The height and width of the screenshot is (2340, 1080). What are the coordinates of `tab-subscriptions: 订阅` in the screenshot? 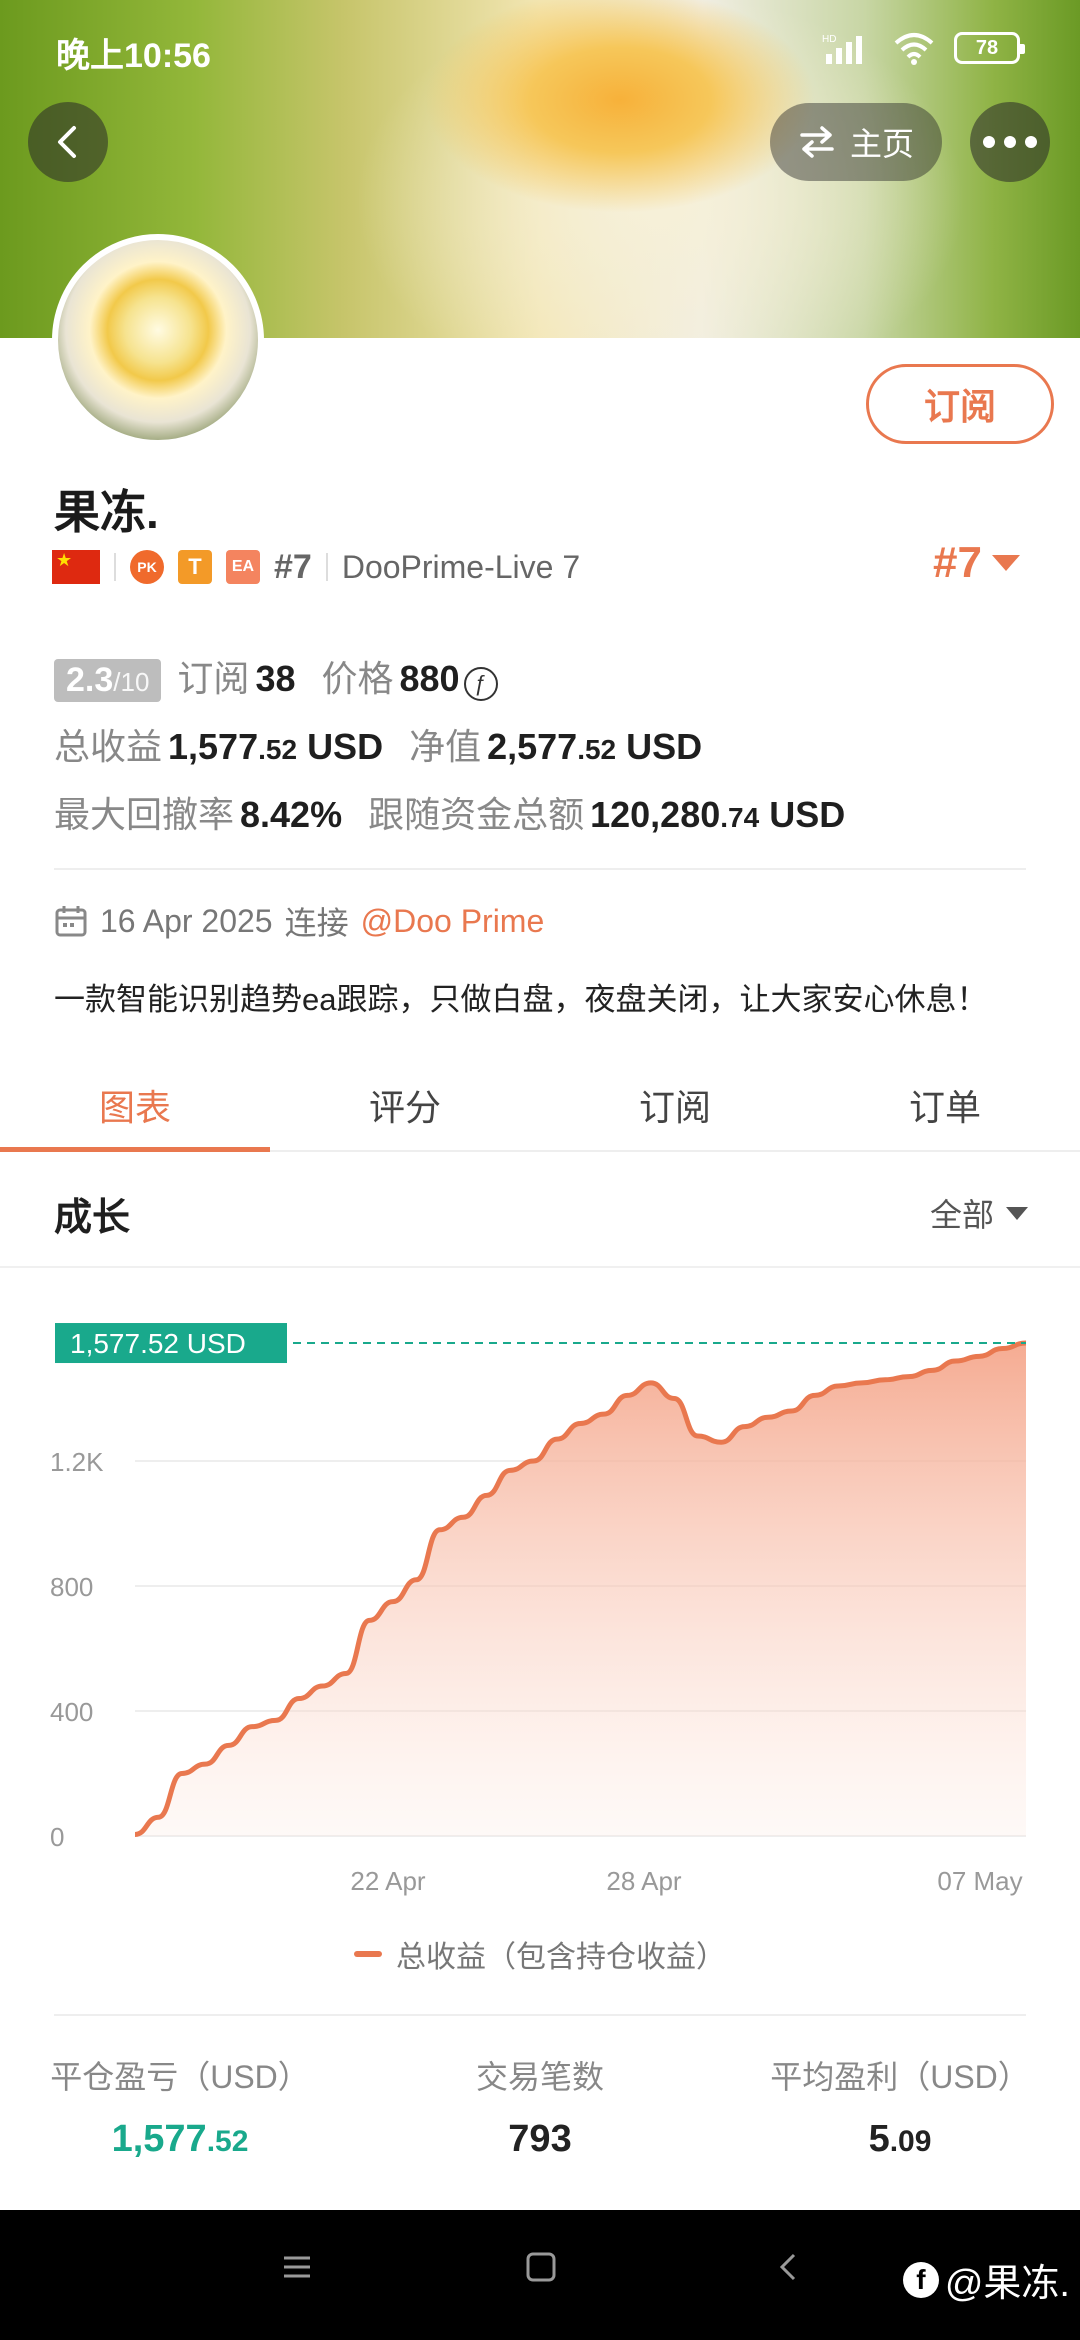 It's located at (675, 1105).